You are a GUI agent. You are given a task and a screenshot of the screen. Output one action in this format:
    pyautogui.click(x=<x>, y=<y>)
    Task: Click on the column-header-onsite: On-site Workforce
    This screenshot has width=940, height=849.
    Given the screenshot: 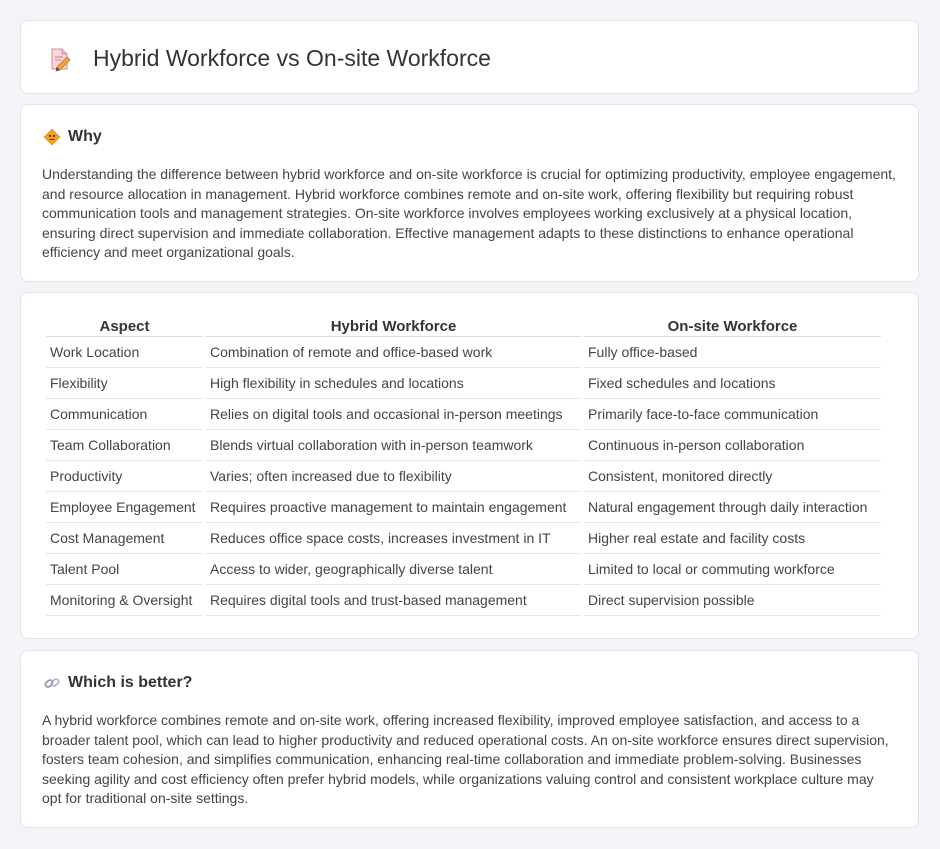 What is the action you would take?
    pyautogui.click(x=732, y=326)
    